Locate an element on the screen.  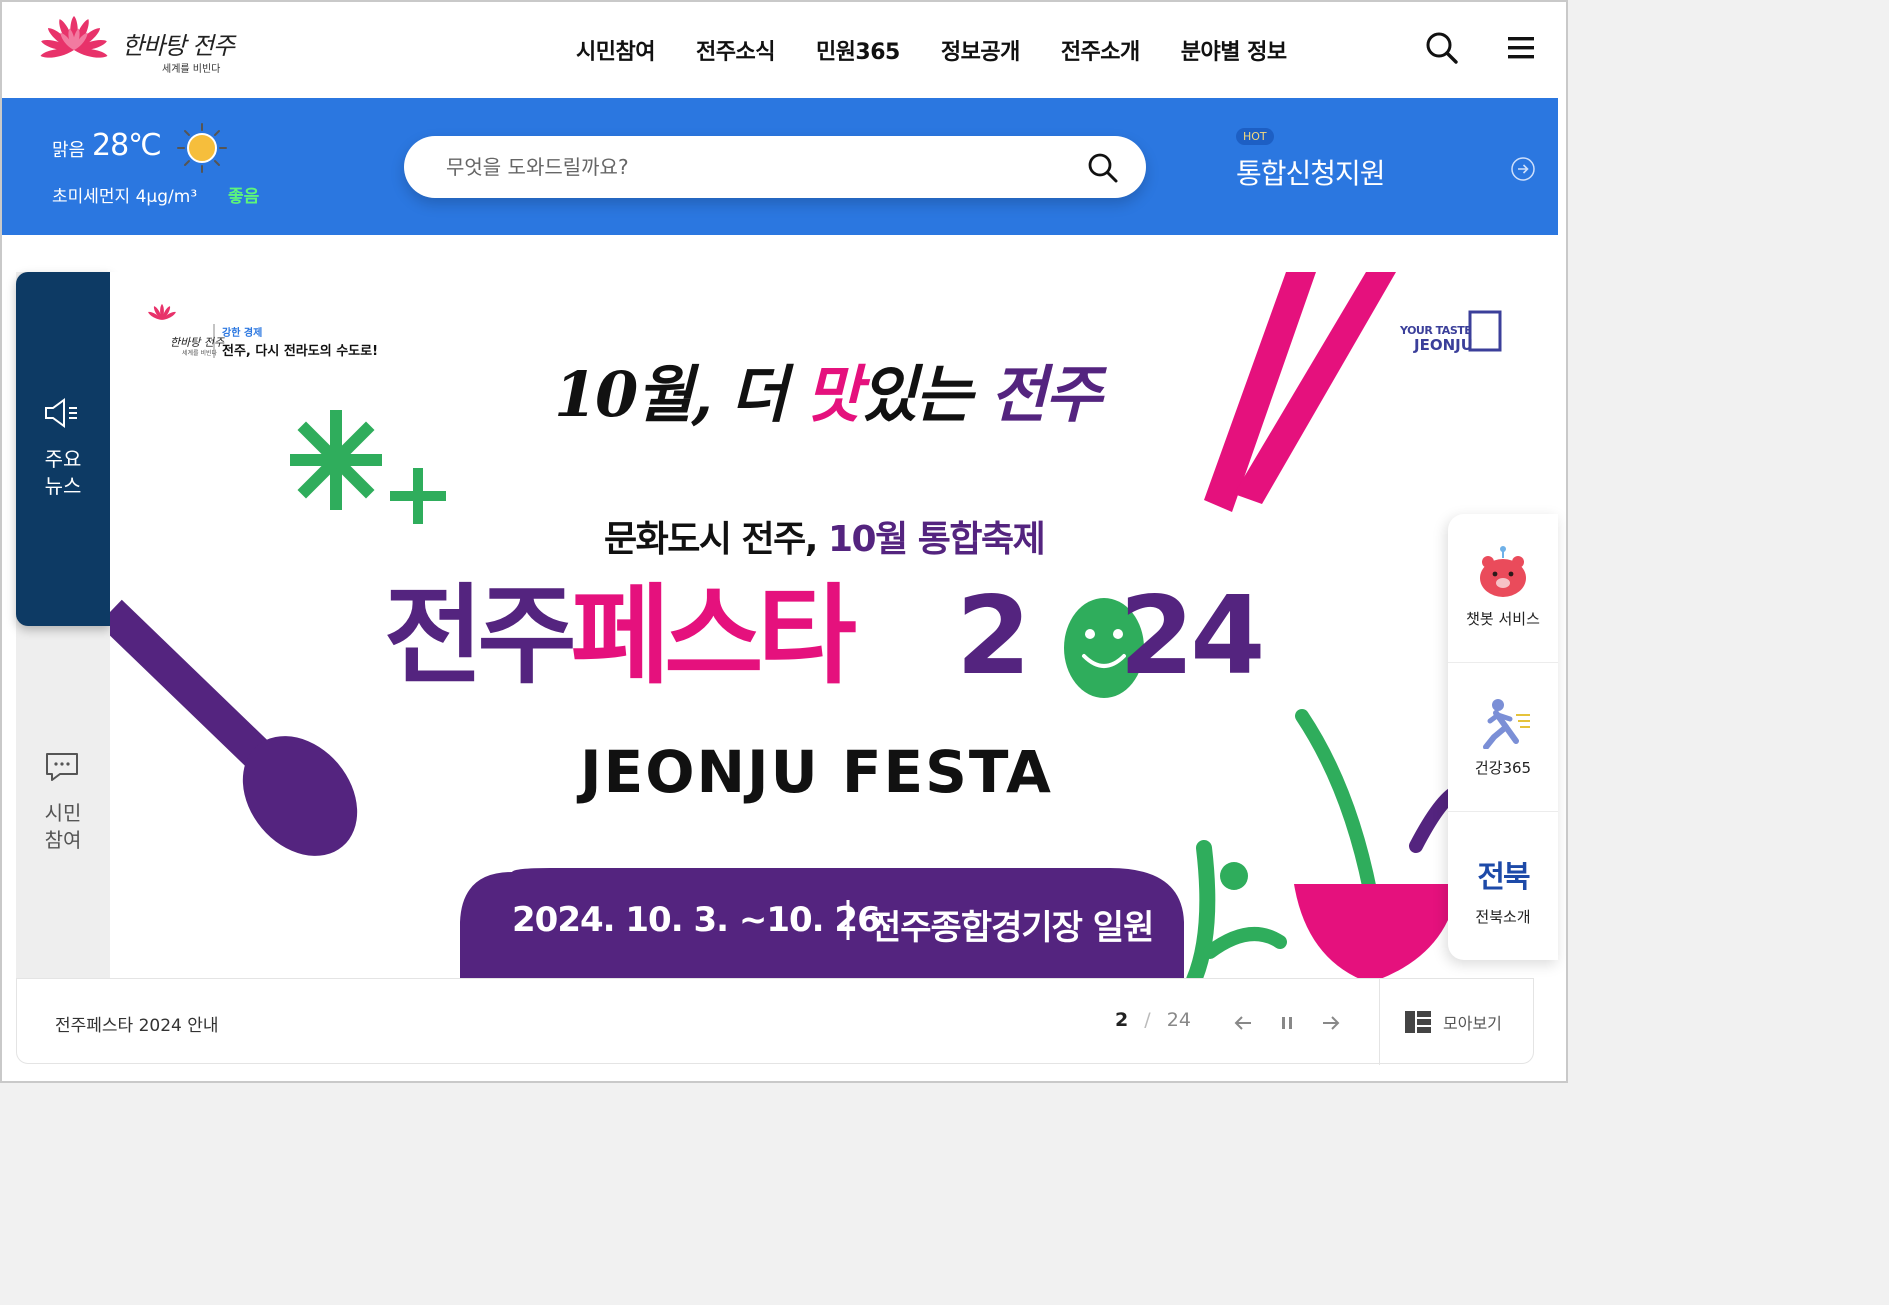
arrow-left-icon is located at coordinates (1243, 1023).